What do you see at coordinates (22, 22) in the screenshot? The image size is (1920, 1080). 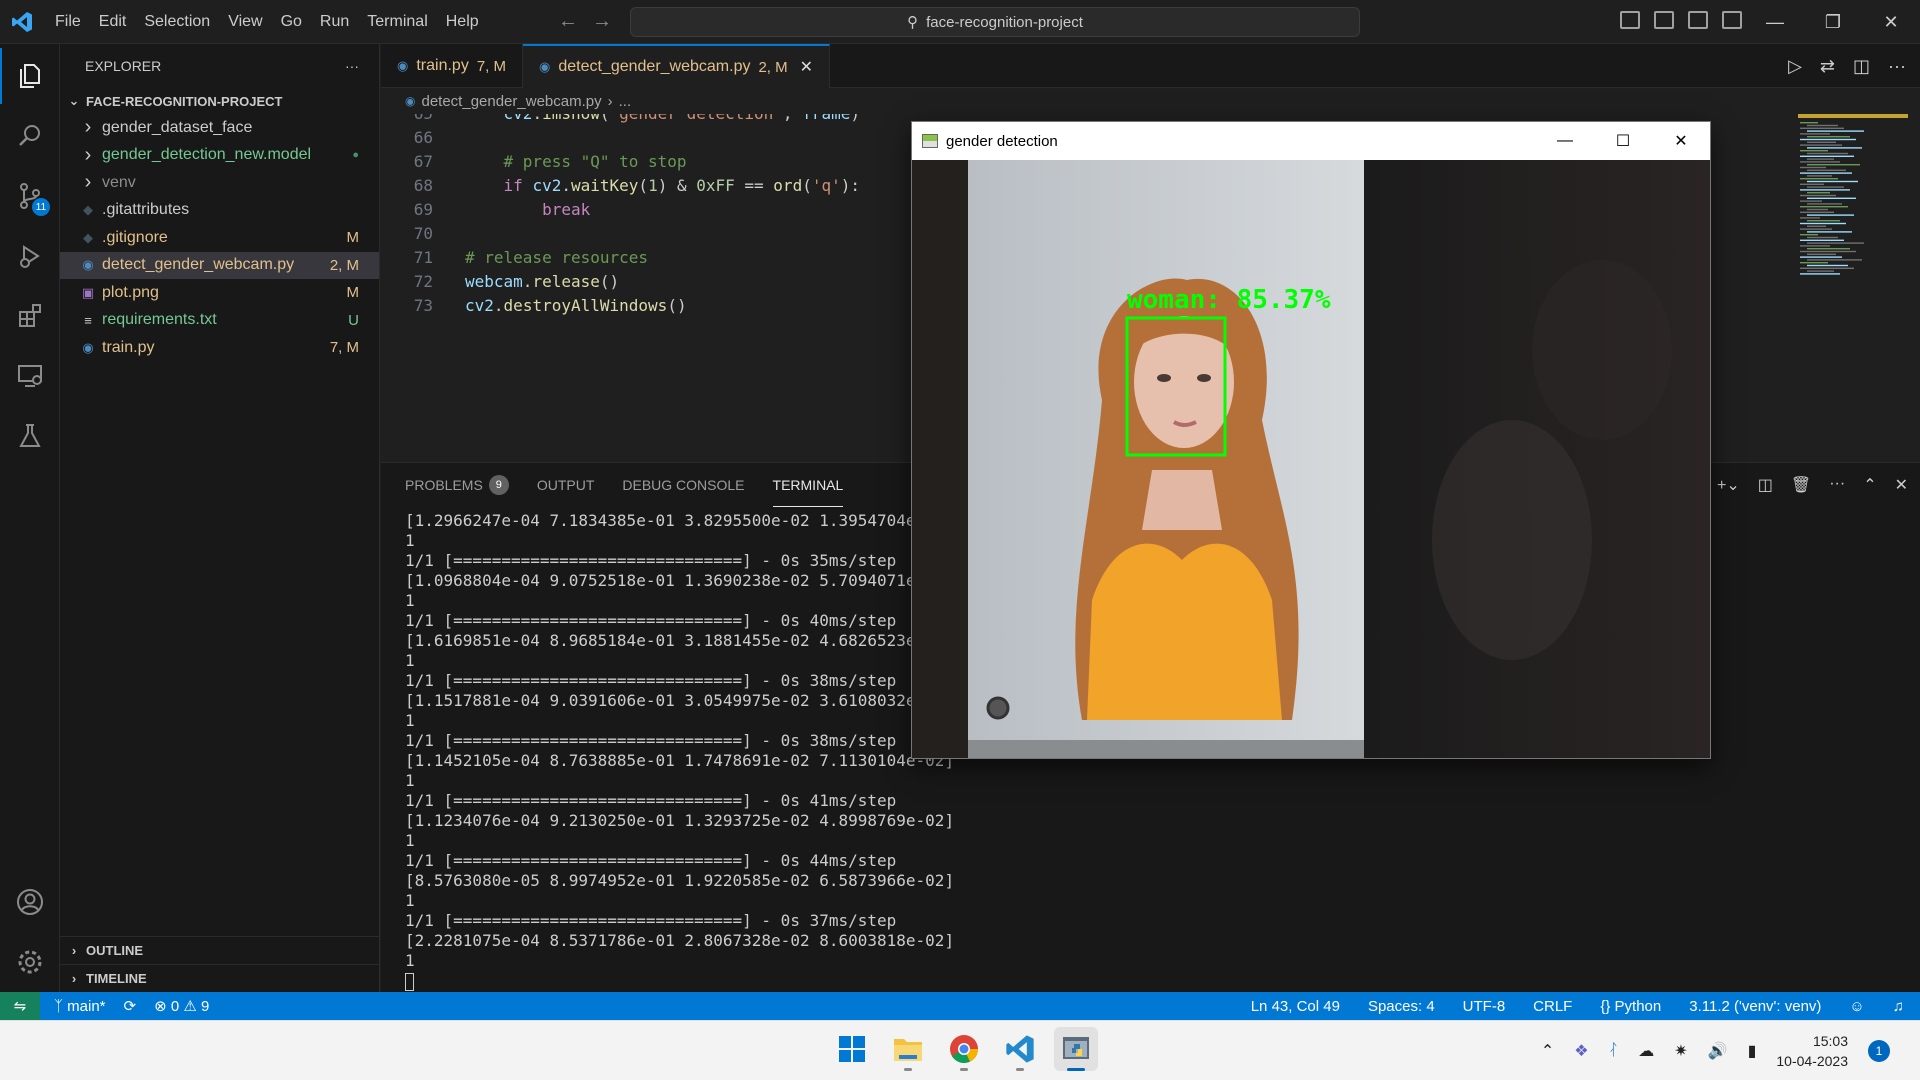 I see `vscode-logo-icon` at bounding box center [22, 22].